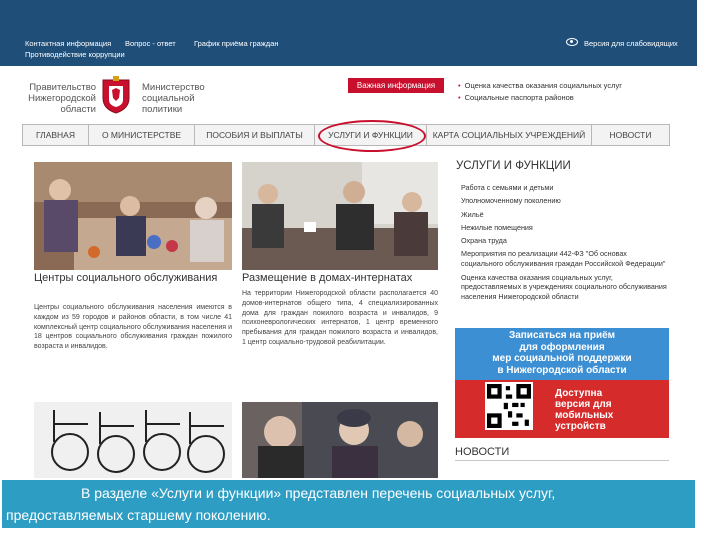 The width and height of the screenshot is (720, 540). I want to click on accessible-version-link: Версия для слабовидящих, so click(631, 43).